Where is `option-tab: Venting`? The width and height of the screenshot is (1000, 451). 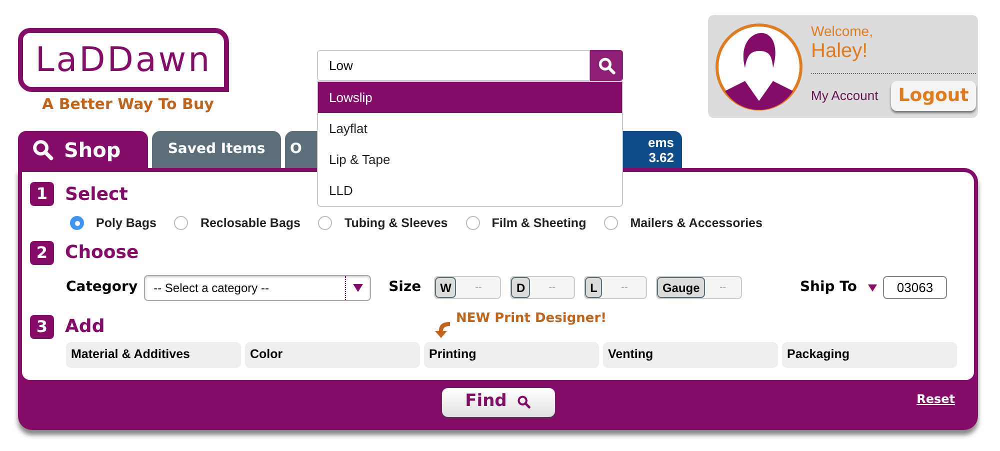
option-tab: Venting is located at coordinates (690, 355).